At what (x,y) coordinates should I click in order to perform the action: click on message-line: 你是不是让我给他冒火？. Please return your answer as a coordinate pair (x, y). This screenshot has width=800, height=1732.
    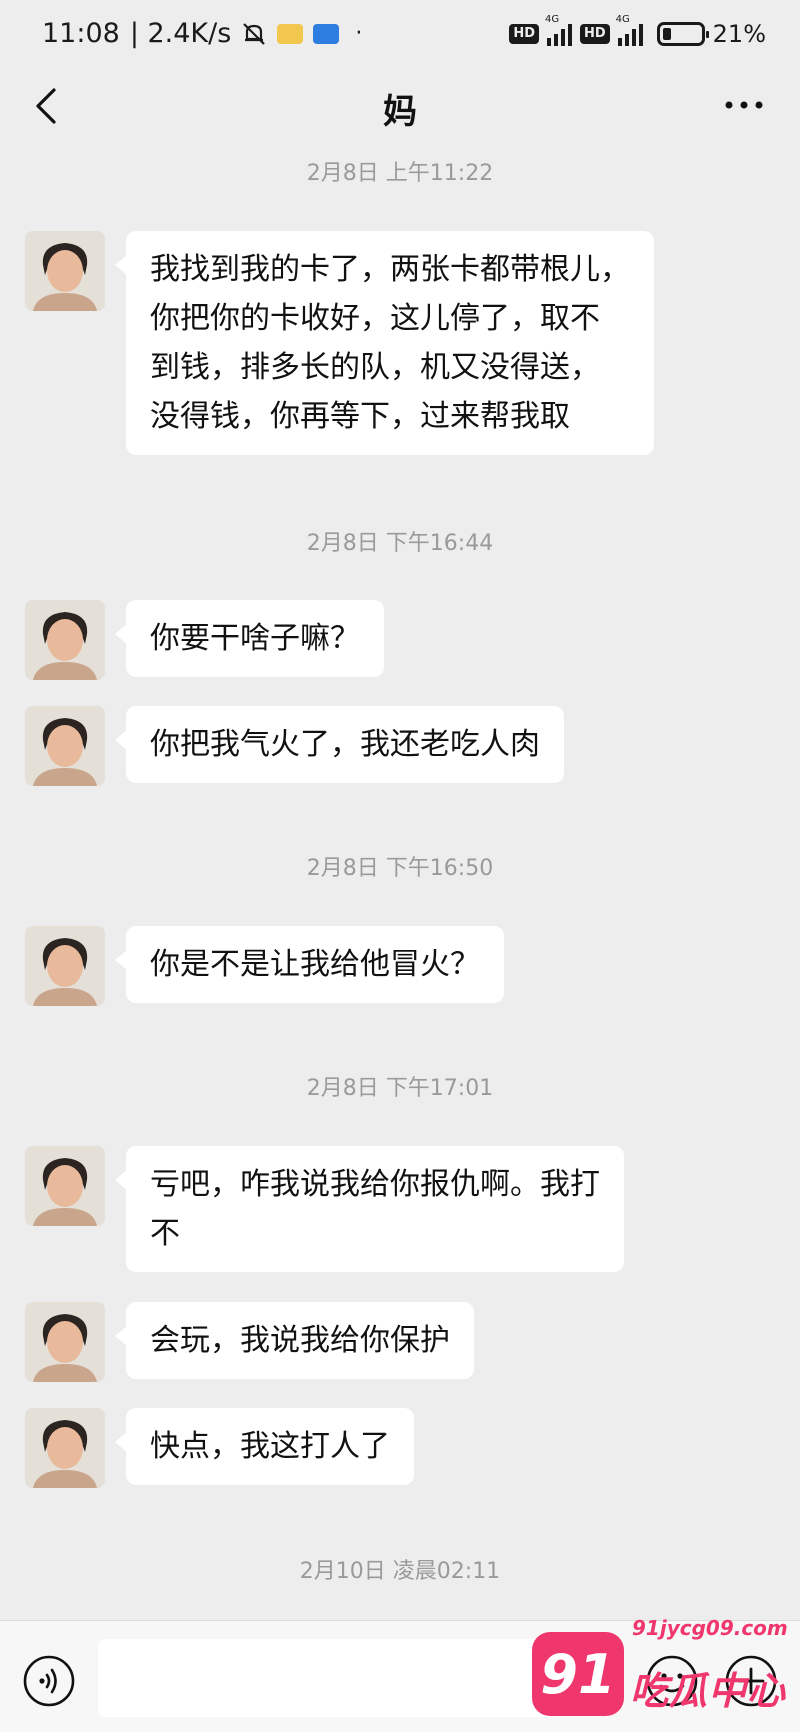
    Looking at the image, I should click on (315, 964).